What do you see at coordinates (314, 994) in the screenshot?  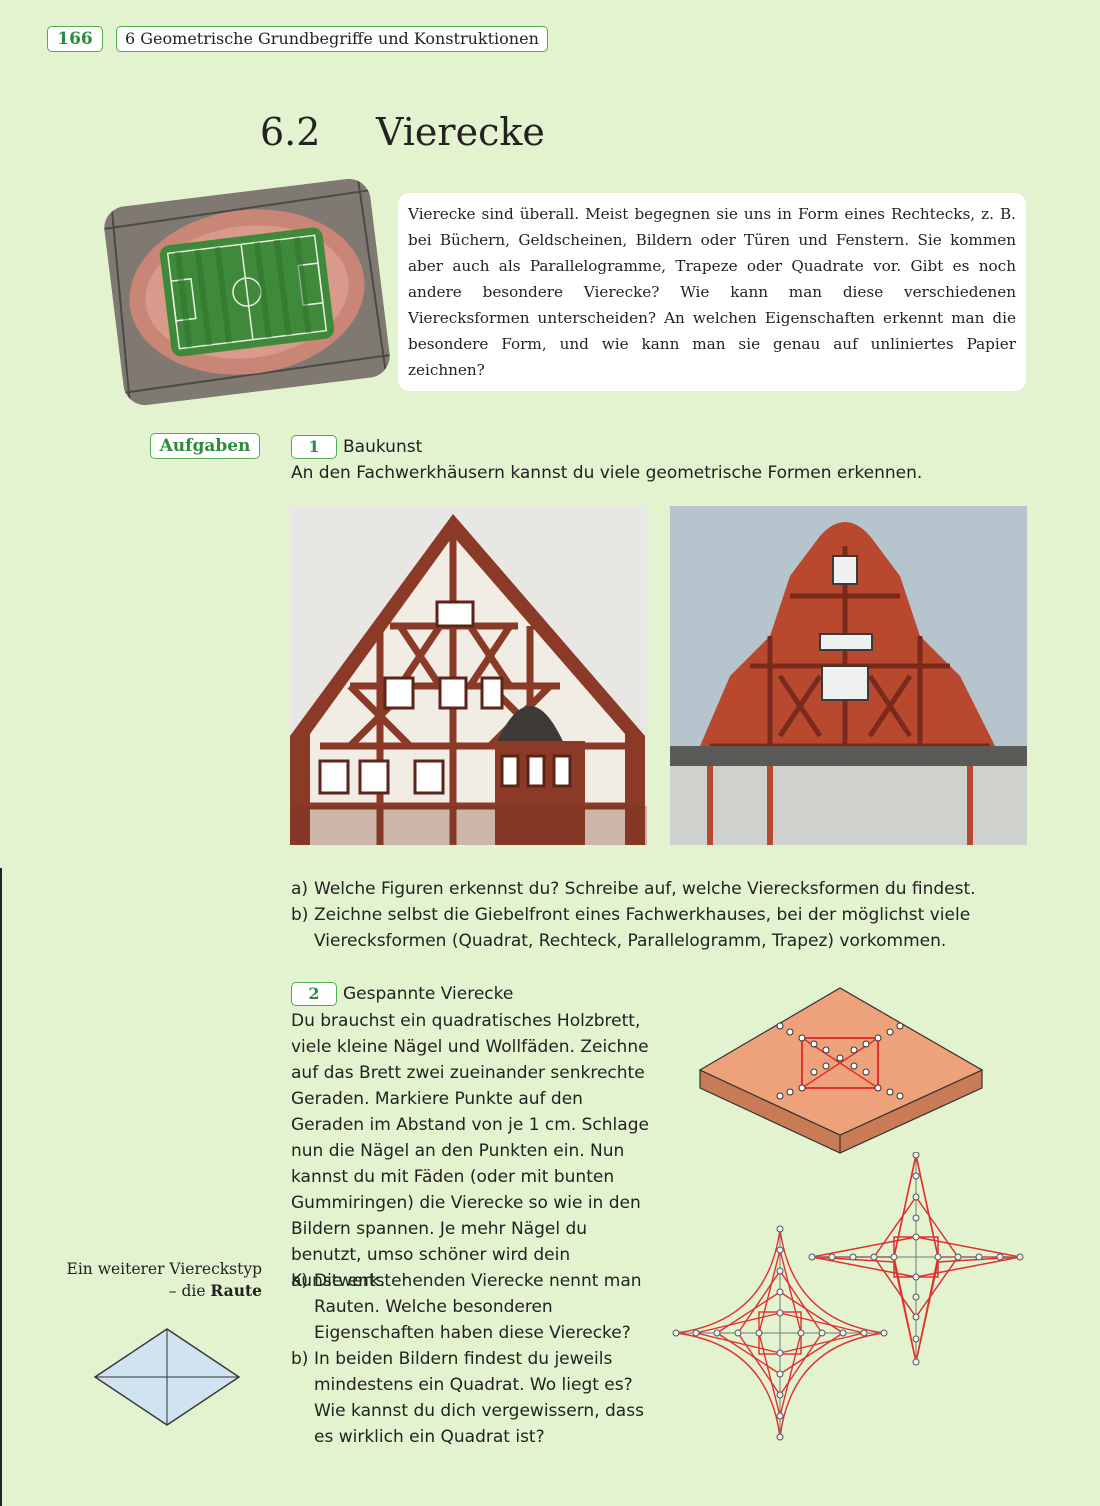 I see `task-2-number: 2` at bounding box center [314, 994].